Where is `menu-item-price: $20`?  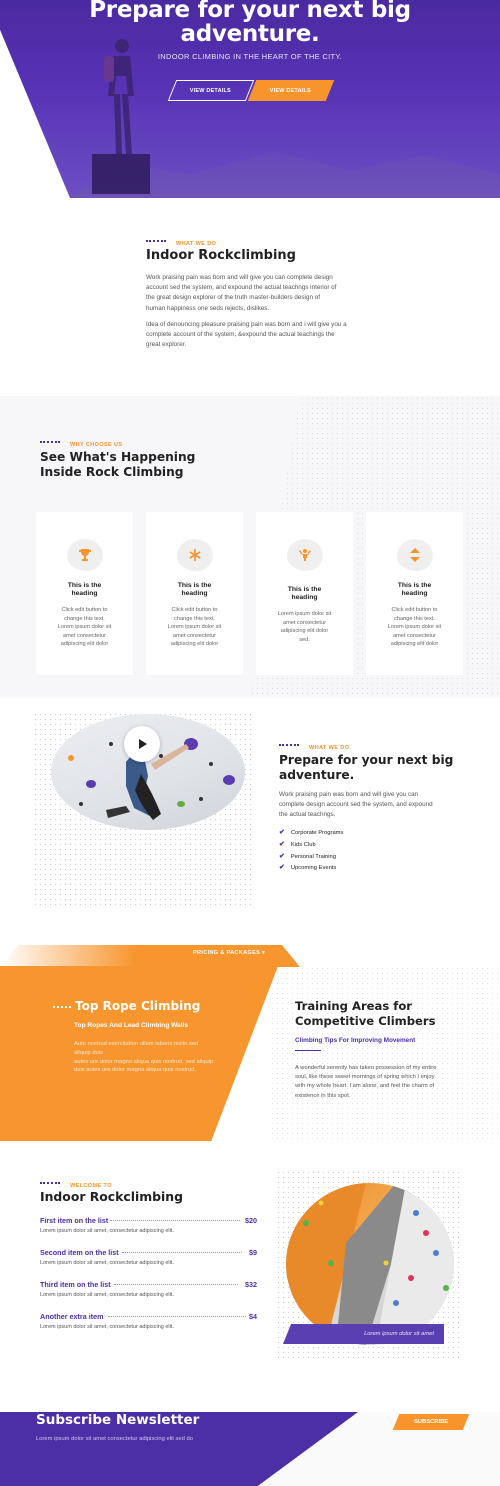
menu-item-price: $20 is located at coordinates (251, 1220).